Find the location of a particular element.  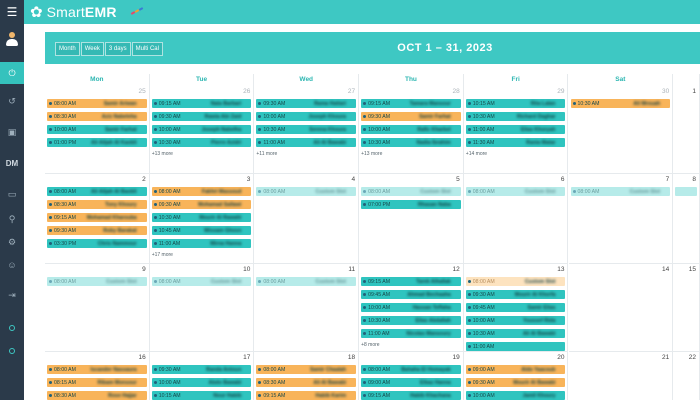

appointment-event: 09:00 AM Elbaz Hanna is located at coordinates (411, 382).